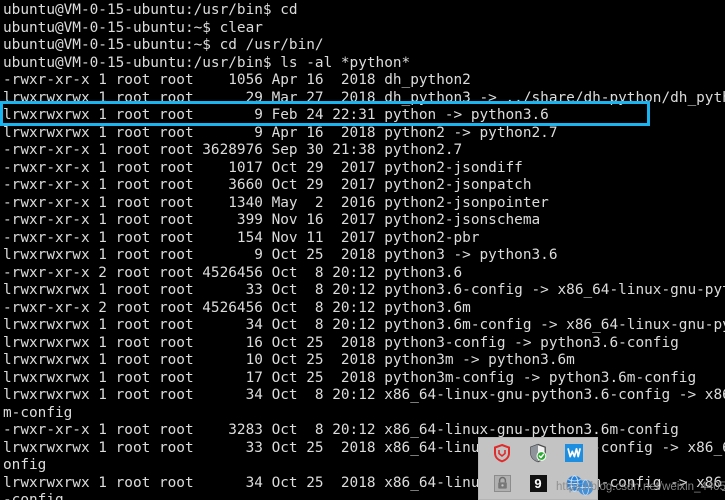  Describe the element at coordinates (33, 496) in the screenshot. I see `terminal-line: -config` at that location.